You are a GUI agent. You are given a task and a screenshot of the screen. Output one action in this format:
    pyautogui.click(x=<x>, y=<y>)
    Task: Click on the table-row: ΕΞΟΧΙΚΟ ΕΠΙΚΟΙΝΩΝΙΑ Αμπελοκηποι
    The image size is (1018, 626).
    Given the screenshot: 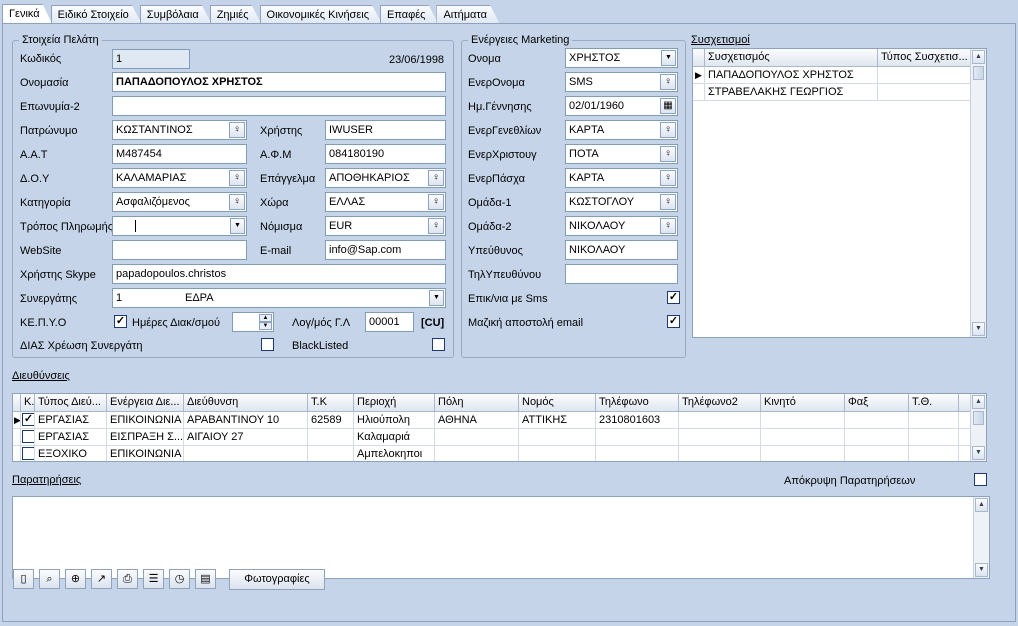 What is the action you would take?
    pyautogui.click(x=499, y=453)
    